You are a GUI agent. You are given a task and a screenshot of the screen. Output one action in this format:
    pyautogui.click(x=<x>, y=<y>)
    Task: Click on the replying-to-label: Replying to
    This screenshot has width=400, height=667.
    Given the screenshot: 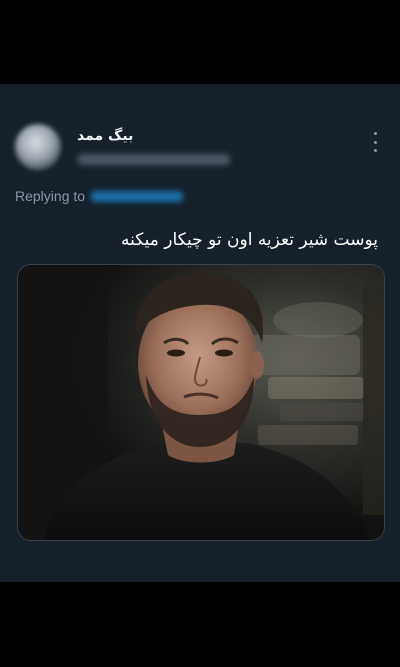 What is the action you would take?
    pyautogui.click(x=50, y=196)
    